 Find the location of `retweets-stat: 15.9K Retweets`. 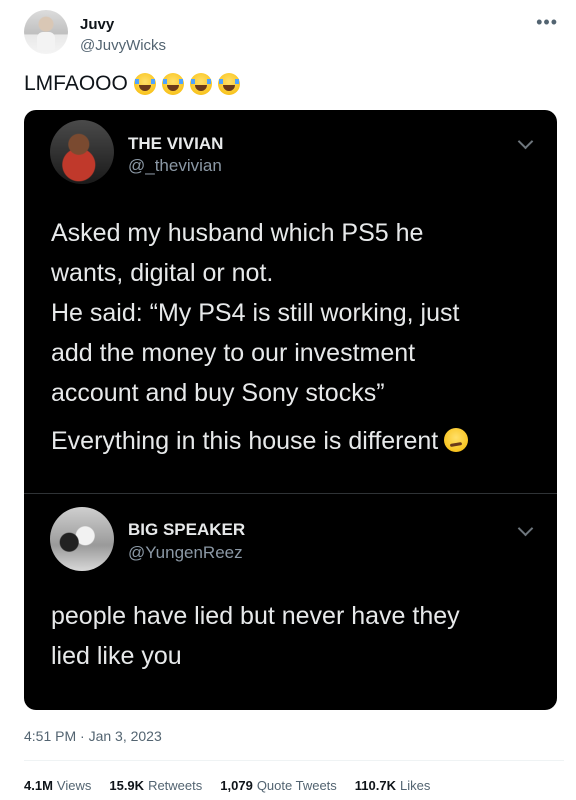

retweets-stat: 15.9K Retweets is located at coordinates (155, 785).